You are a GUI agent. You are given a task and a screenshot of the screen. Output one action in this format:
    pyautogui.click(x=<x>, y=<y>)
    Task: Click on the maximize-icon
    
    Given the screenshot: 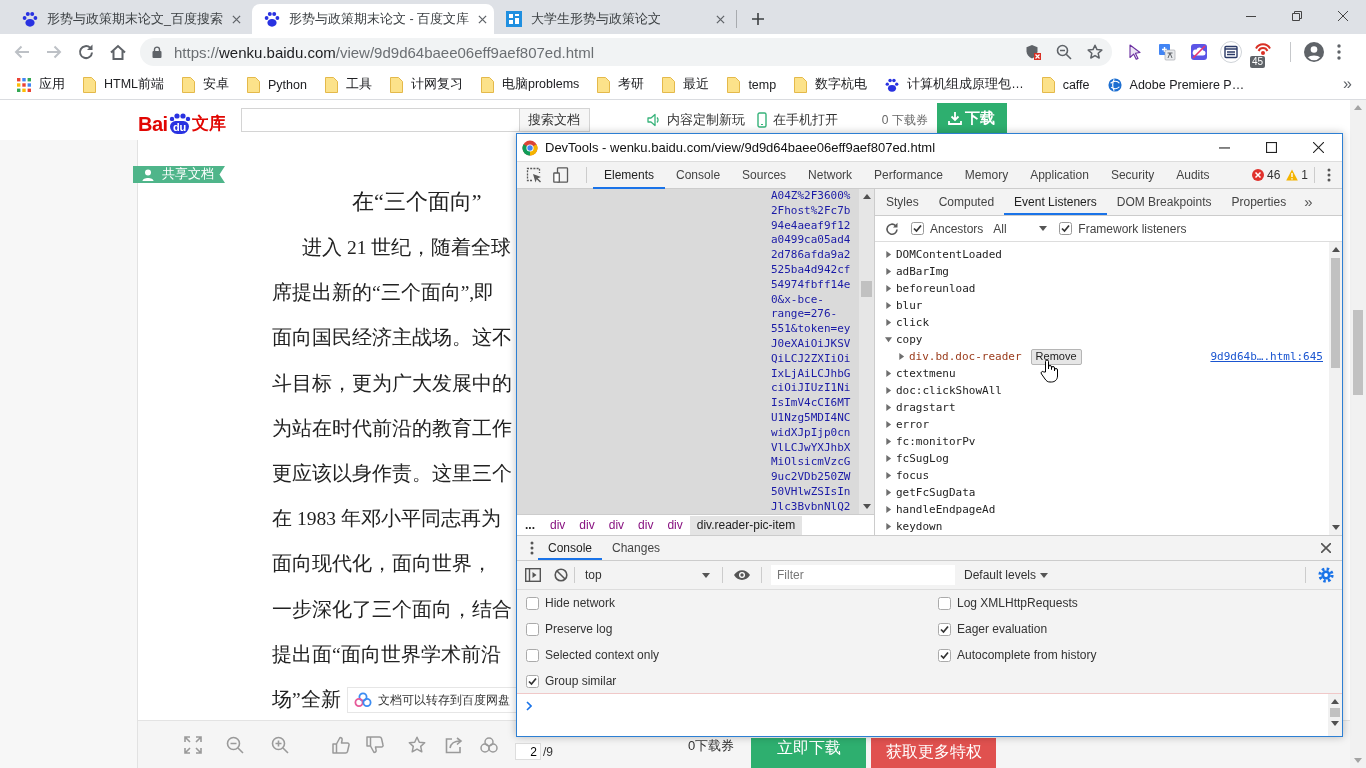 What is the action you would take?
    pyautogui.click(x=1271, y=147)
    